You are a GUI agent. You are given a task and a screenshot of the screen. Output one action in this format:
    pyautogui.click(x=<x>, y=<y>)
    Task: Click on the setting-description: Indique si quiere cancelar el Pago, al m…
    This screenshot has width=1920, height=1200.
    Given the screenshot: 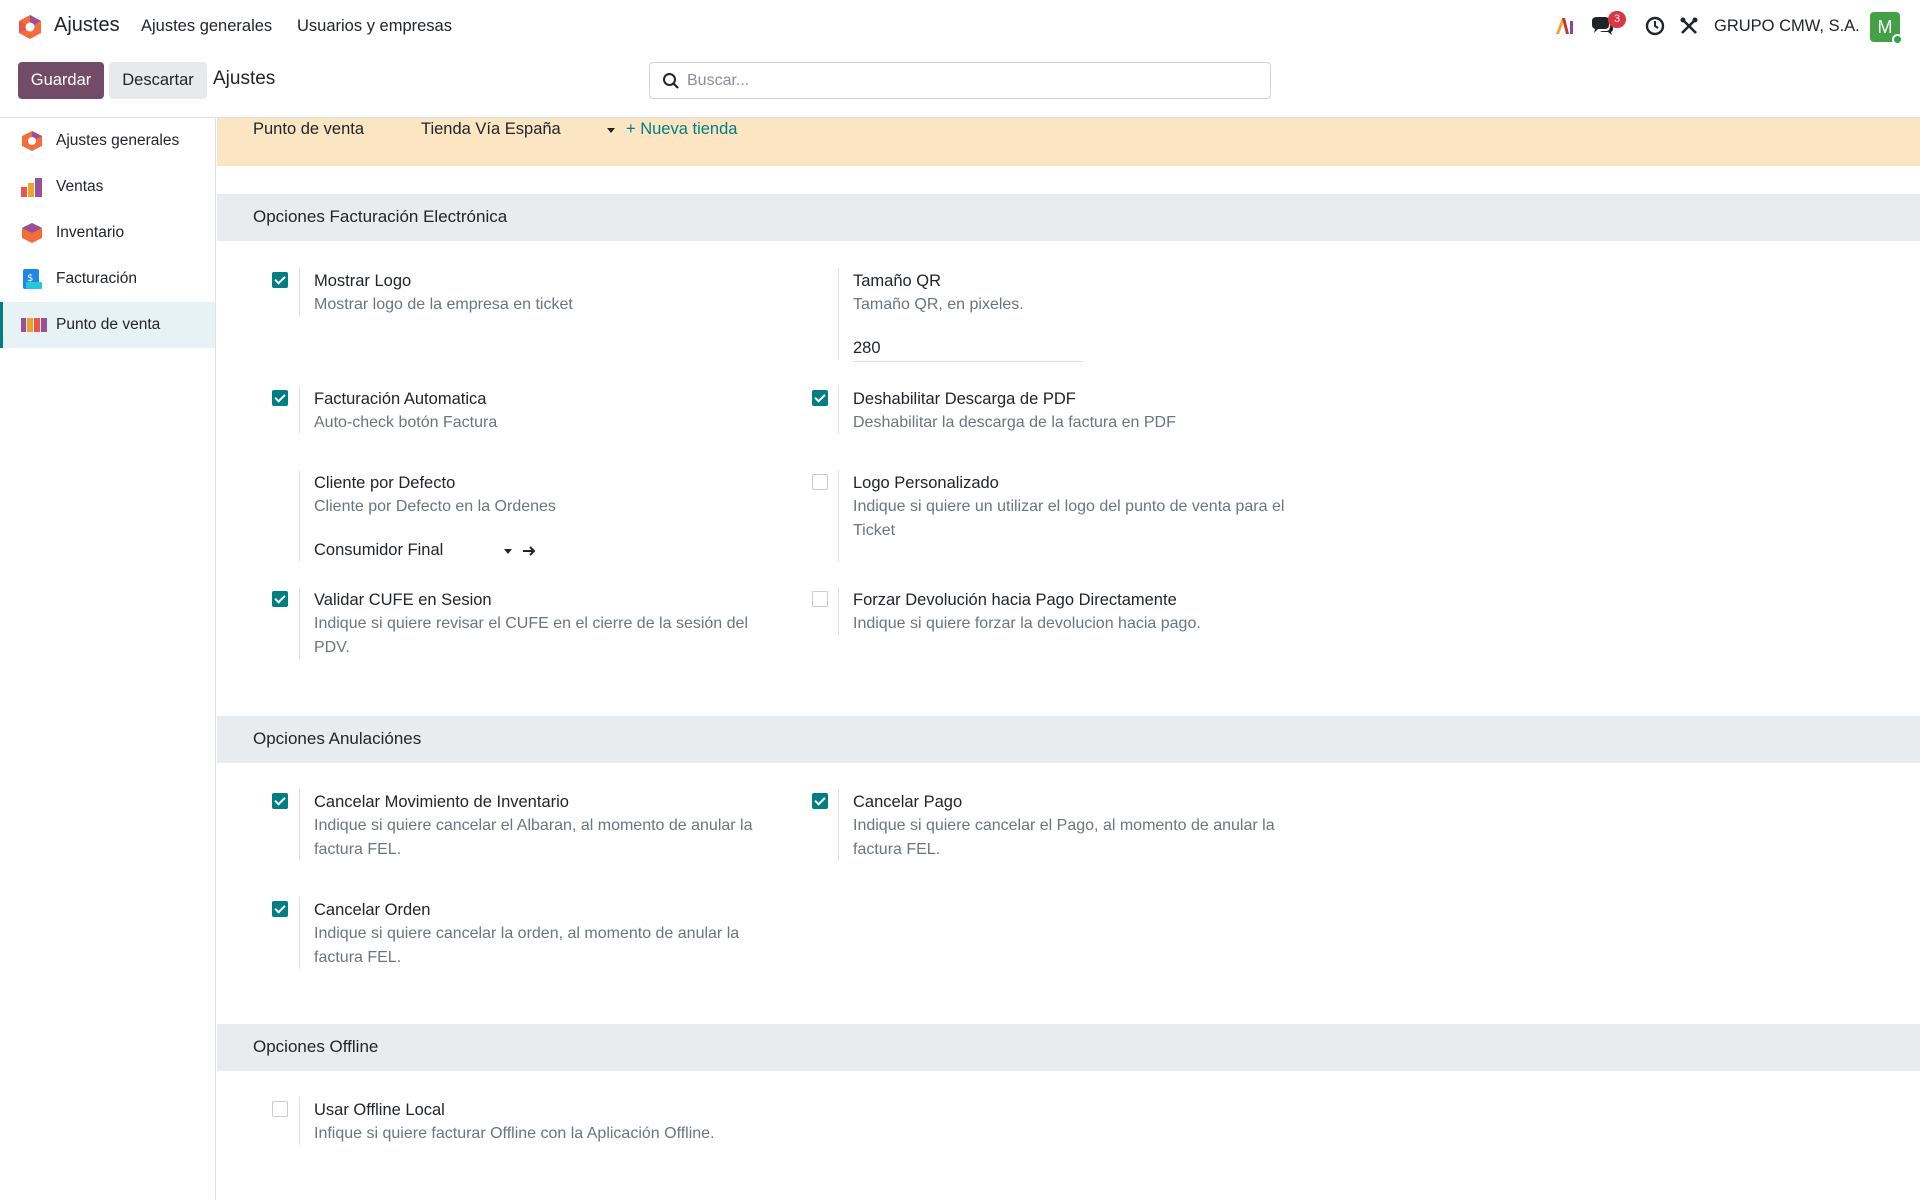 What is the action you would take?
    pyautogui.click(x=1064, y=837)
    